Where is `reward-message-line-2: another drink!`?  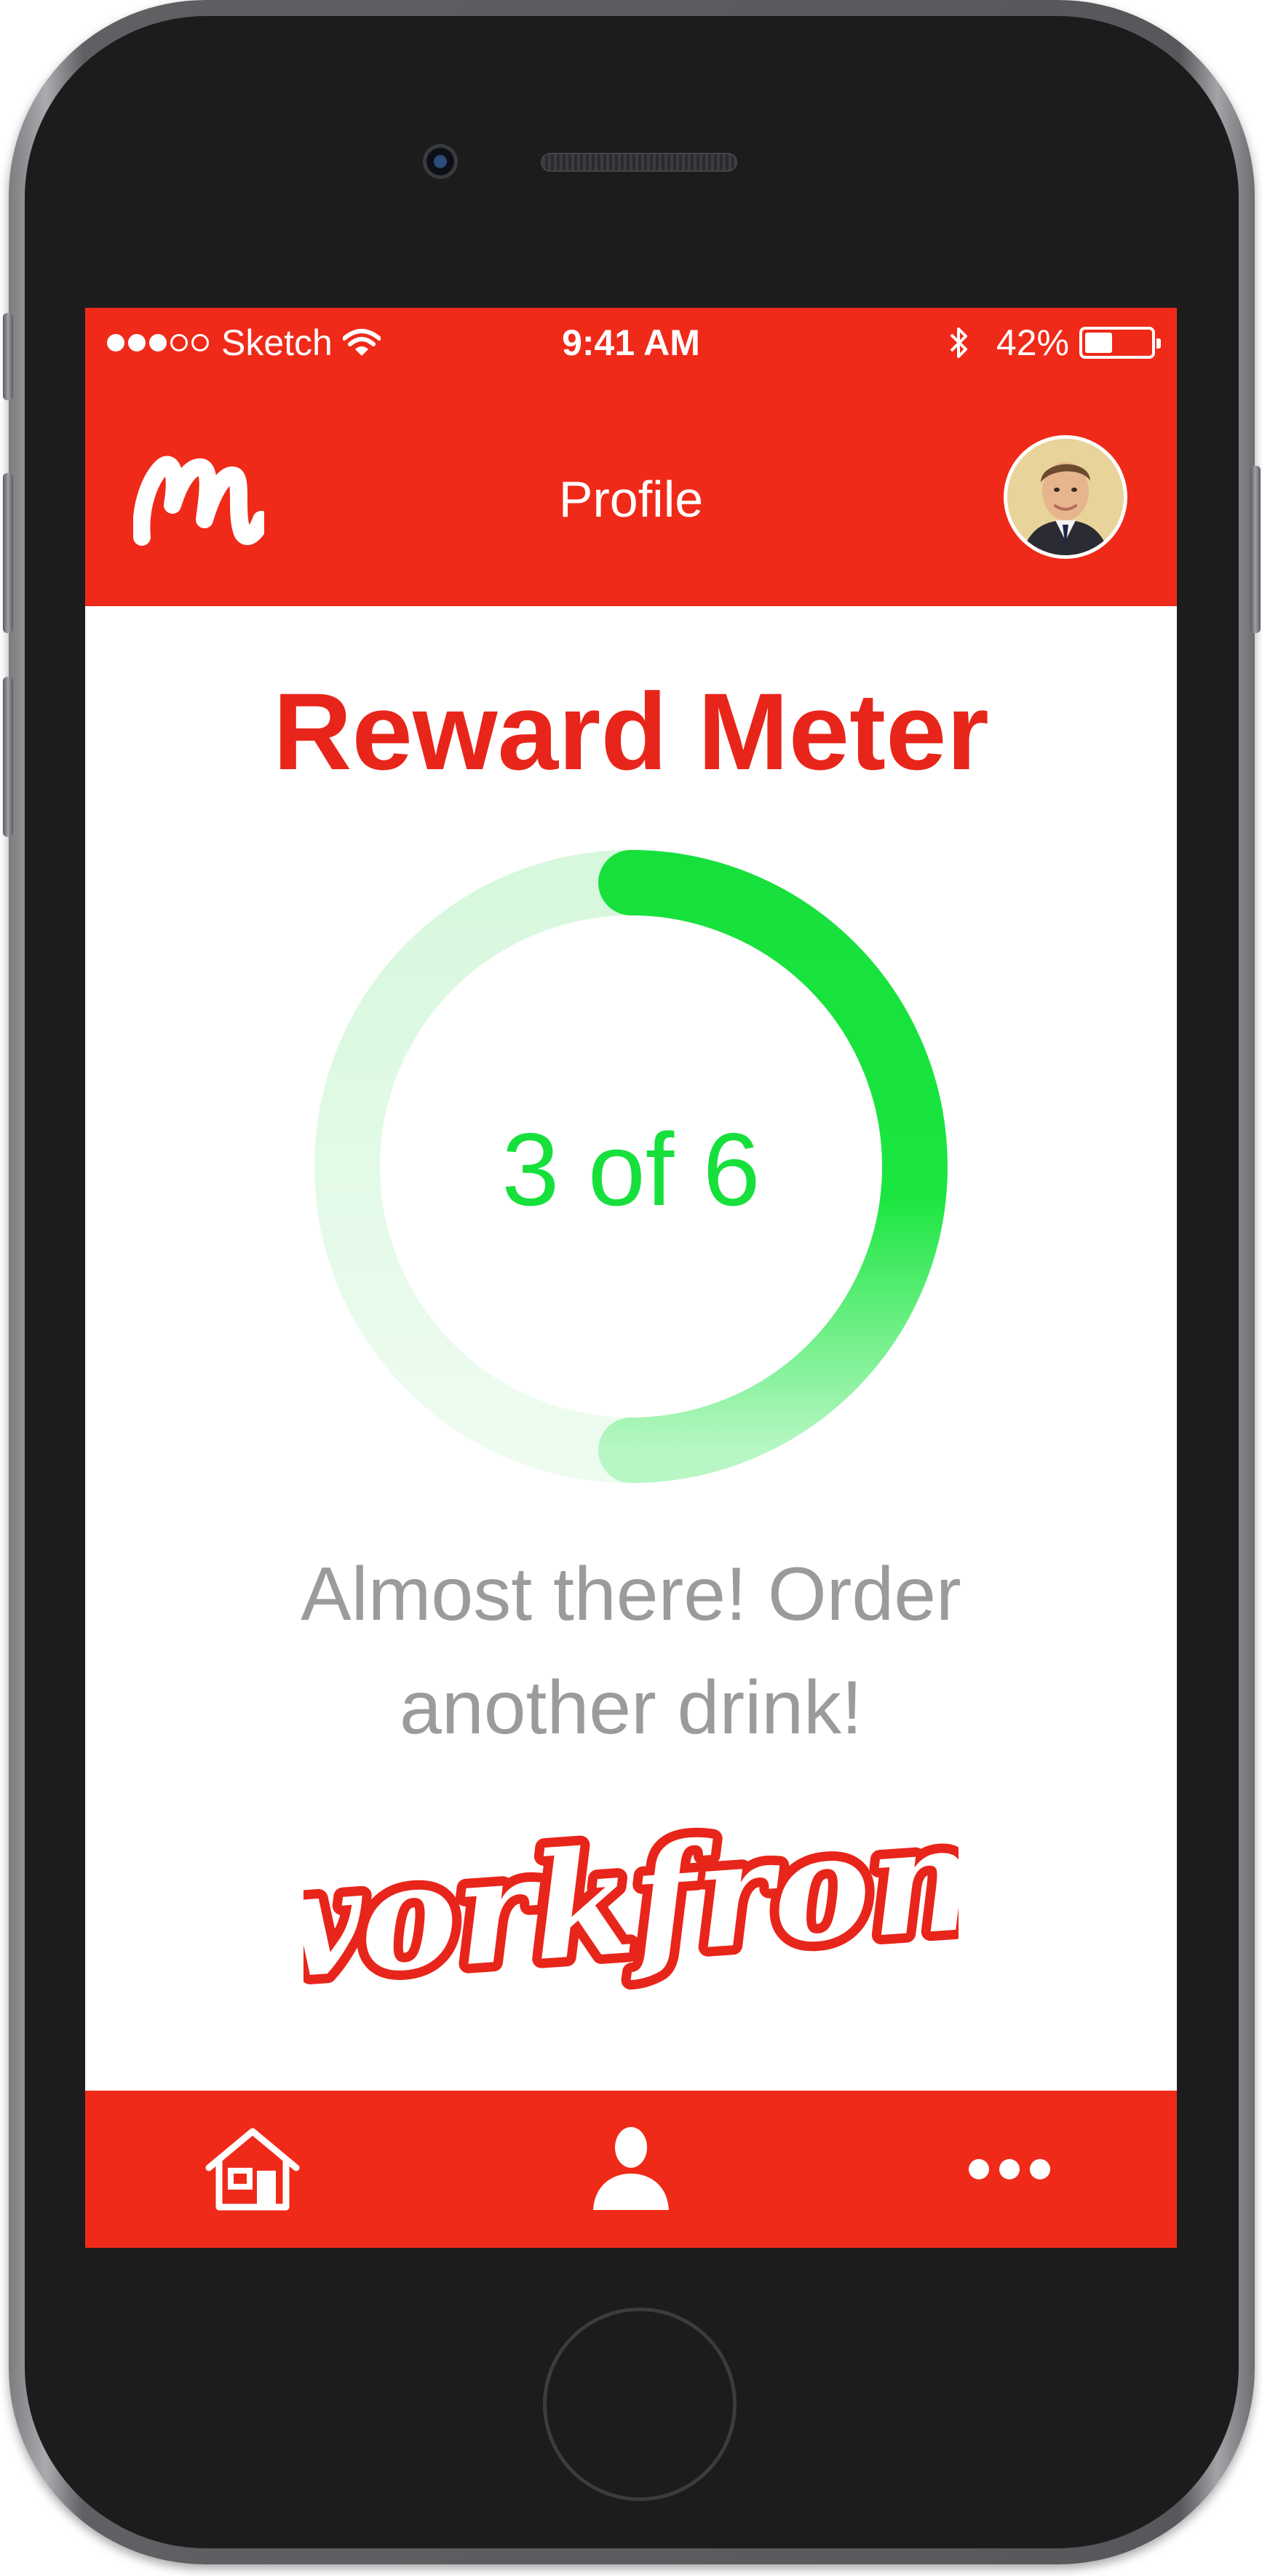 reward-message-line-2: another drink! is located at coordinates (631, 1708).